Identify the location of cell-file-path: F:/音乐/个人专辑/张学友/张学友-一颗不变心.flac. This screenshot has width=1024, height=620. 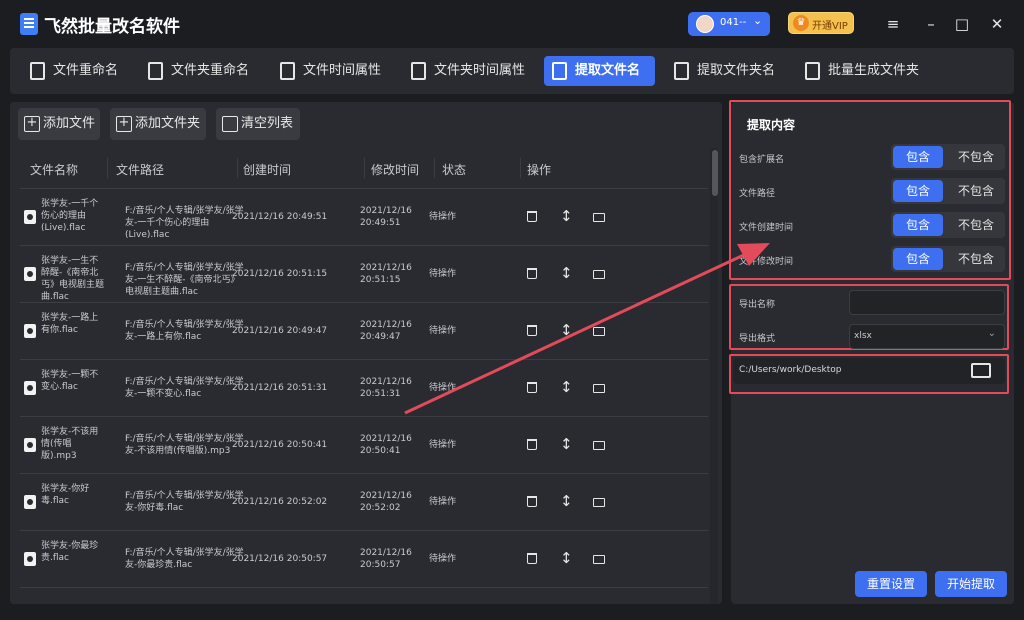
(184, 388).